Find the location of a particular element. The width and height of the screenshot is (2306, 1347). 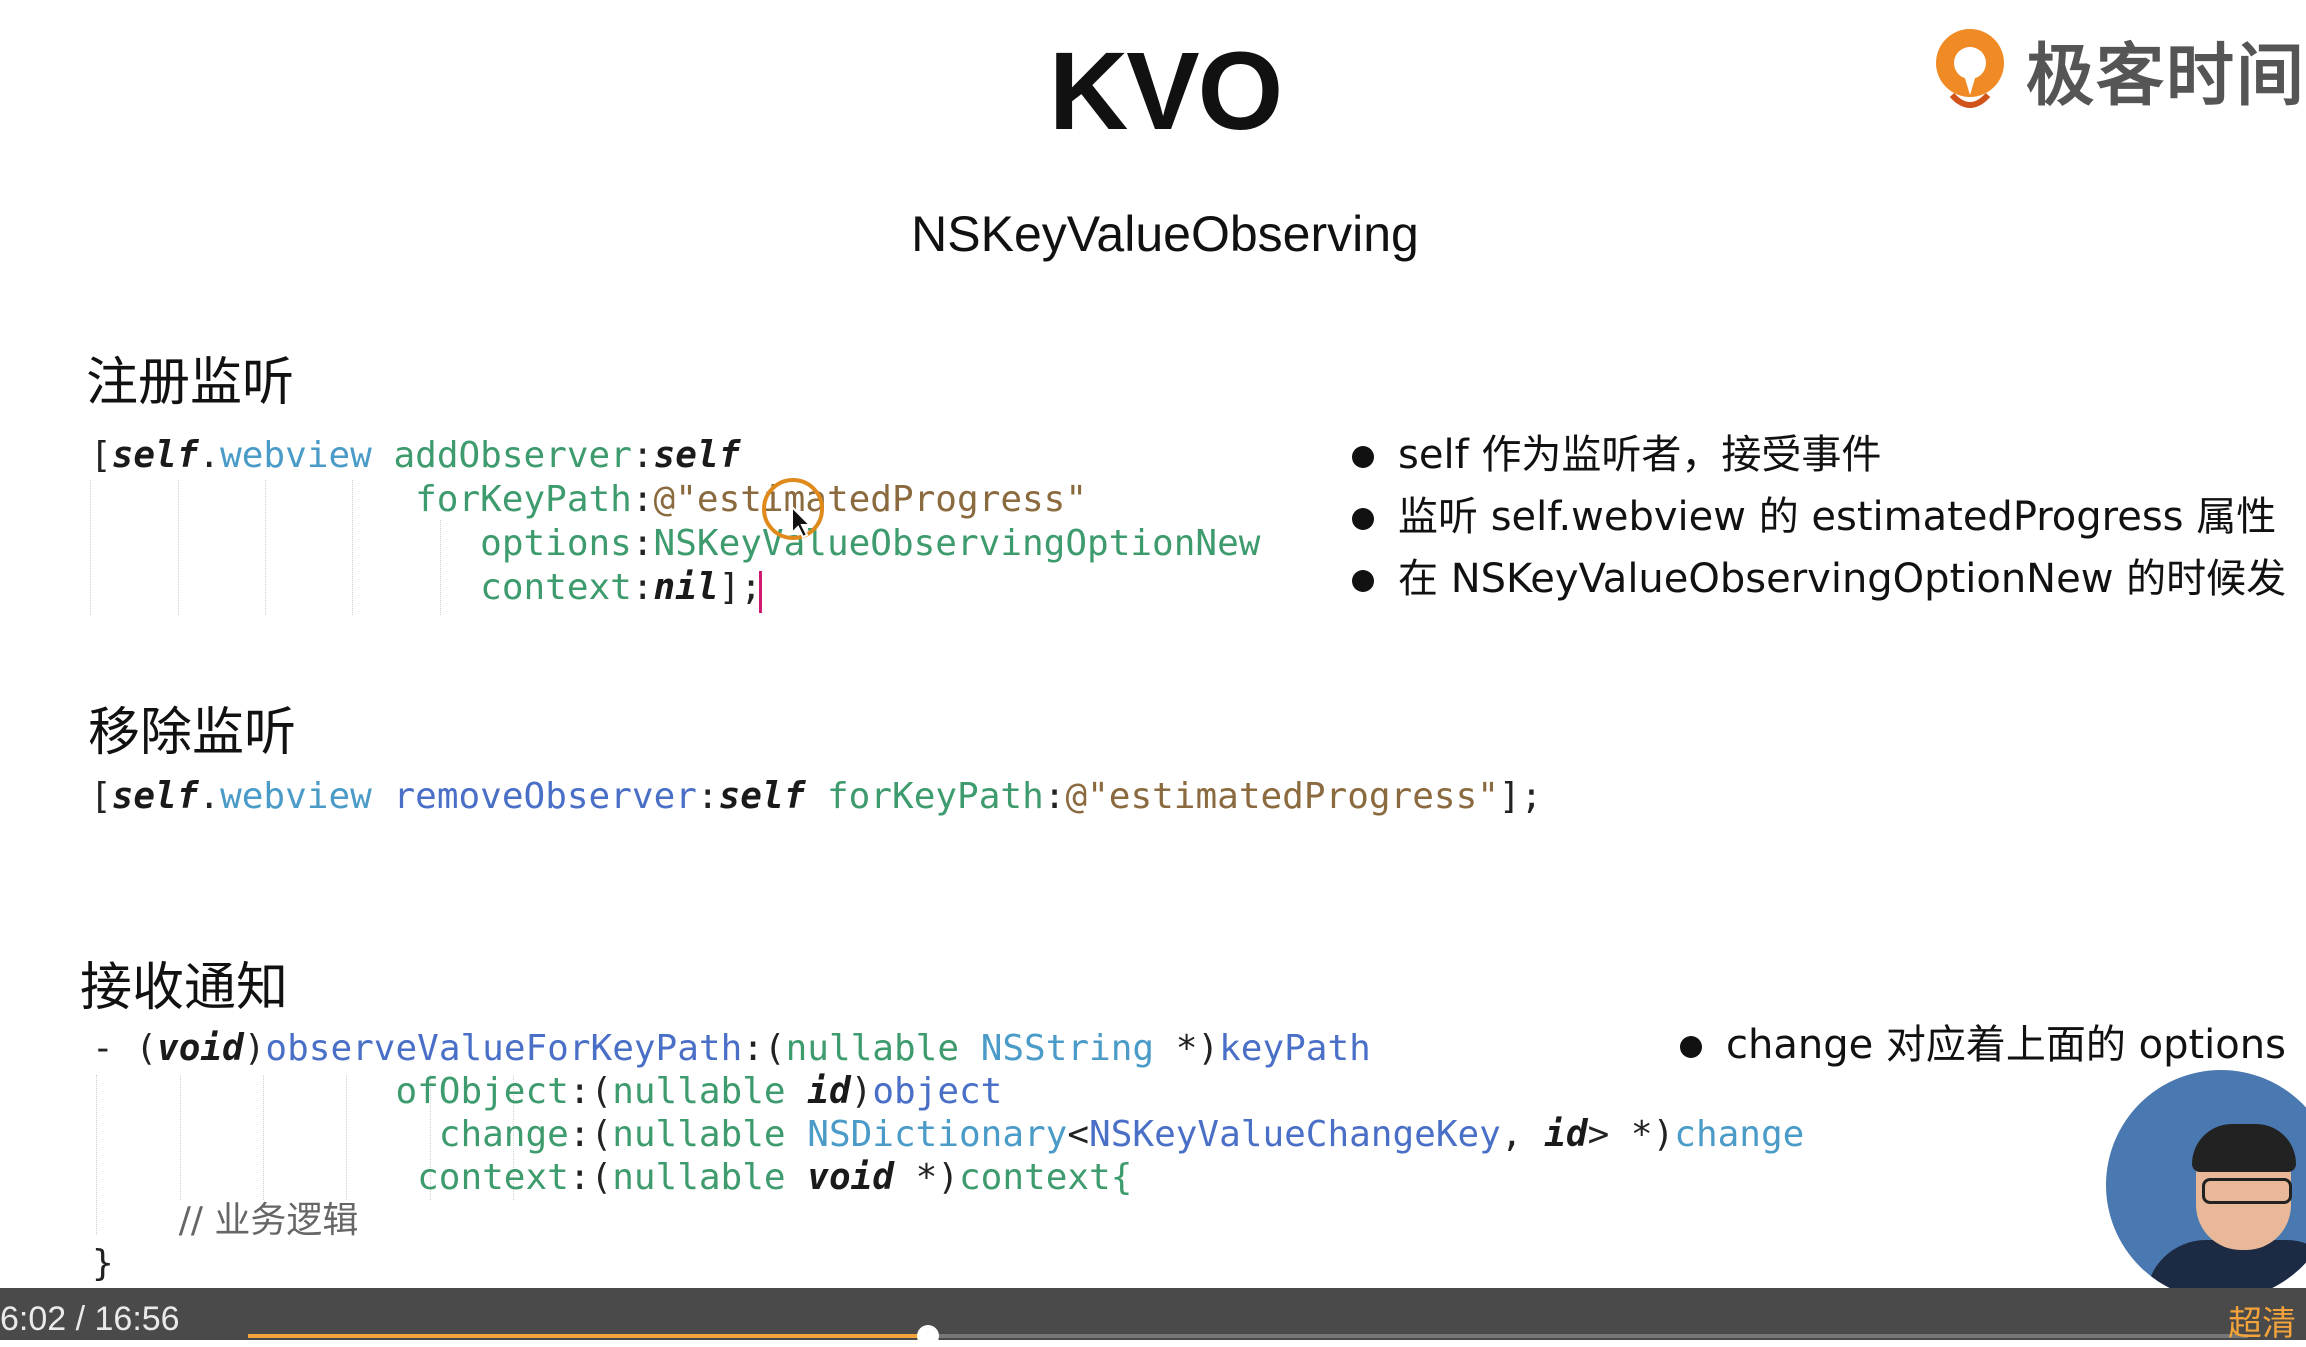

code-line: context:nil]; is located at coordinates (621, 587).